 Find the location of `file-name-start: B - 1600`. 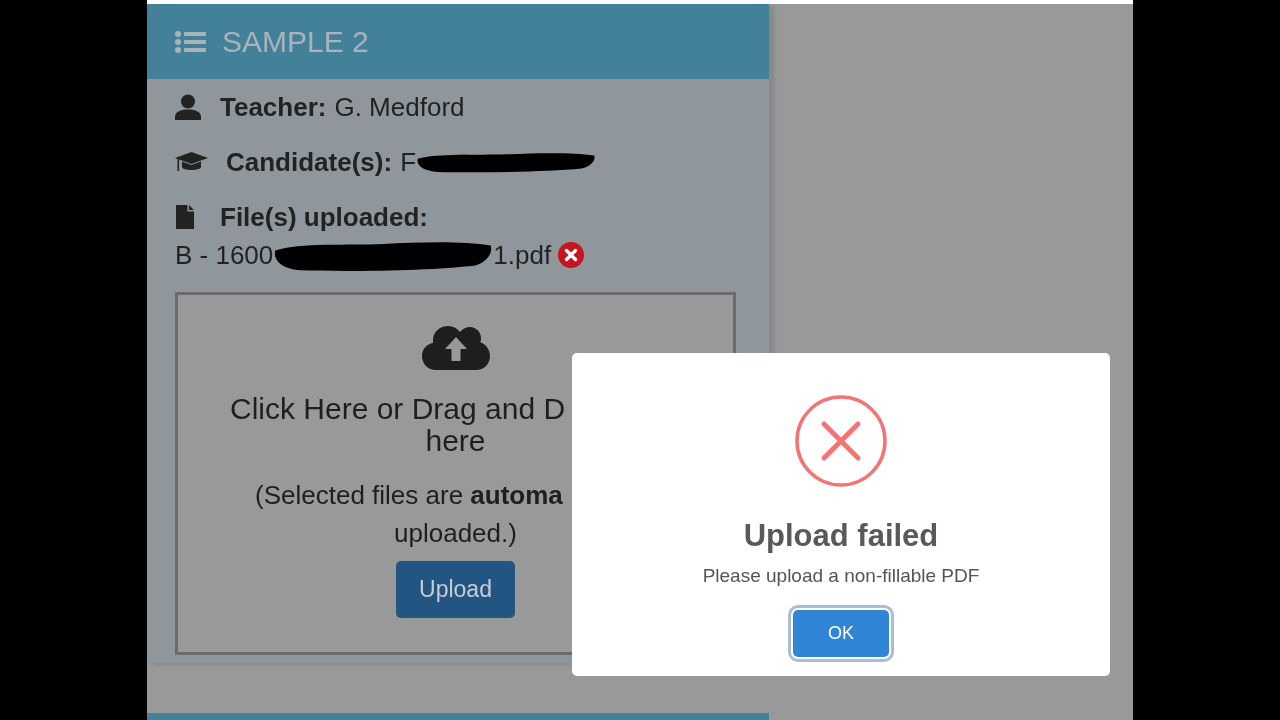

file-name-start: B - 1600 is located at coordinates (224, 255).